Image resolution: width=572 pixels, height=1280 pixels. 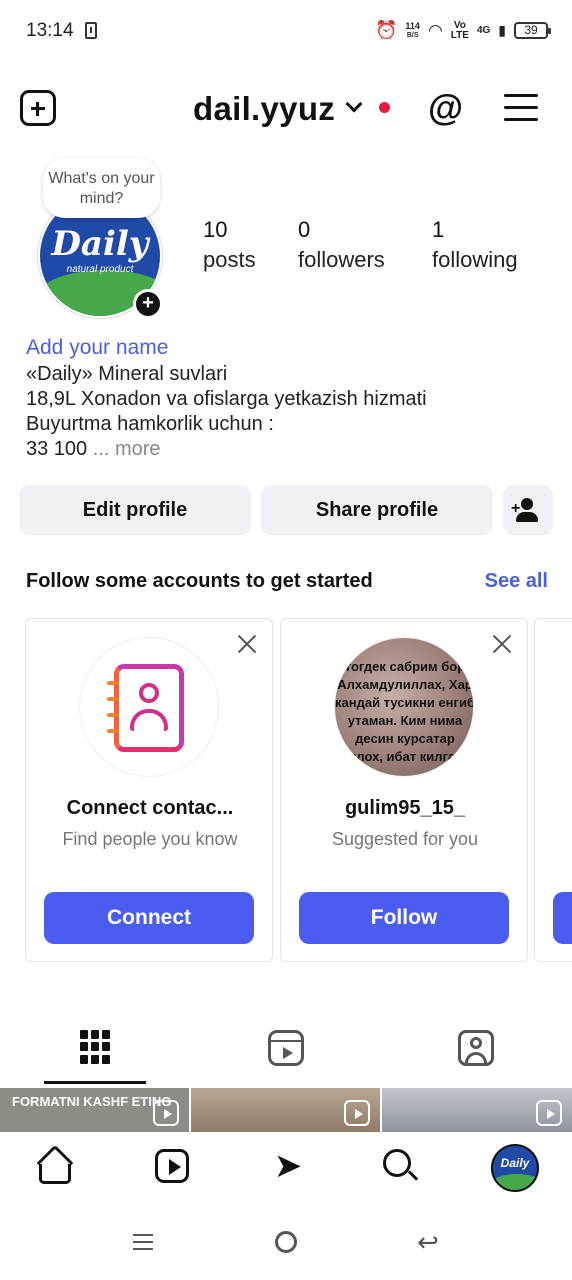 I want to click on add-name-link: Add your name, so click(x=291, y=348).